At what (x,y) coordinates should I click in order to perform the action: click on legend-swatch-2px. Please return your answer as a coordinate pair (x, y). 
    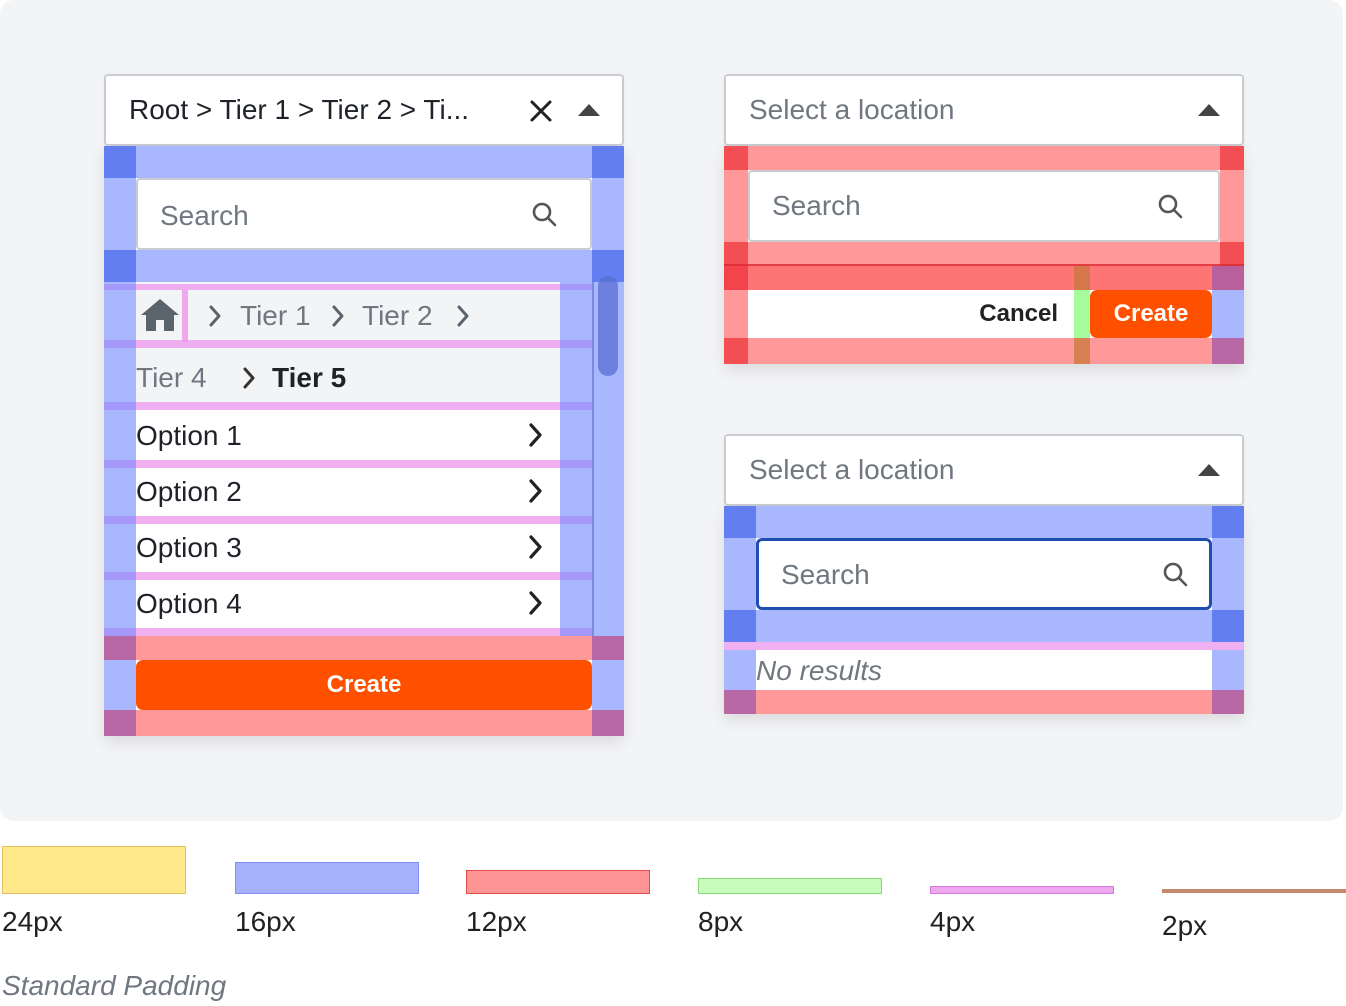
    Looking at the image, I should click on (1254, 891).